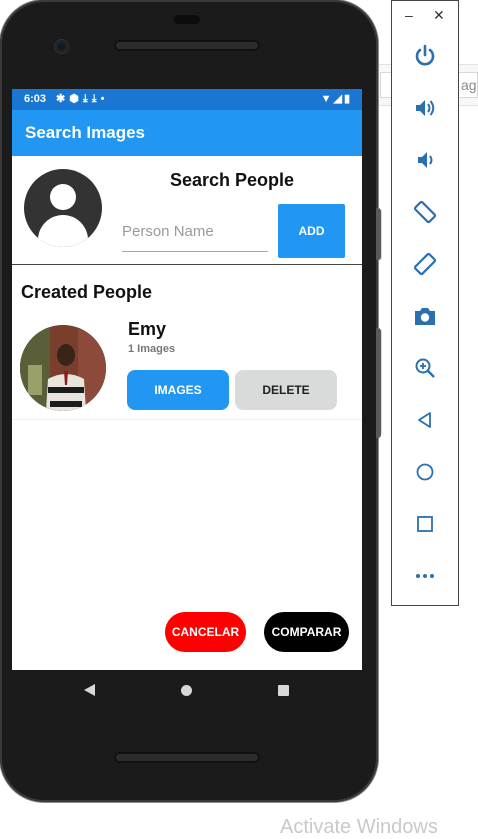  Describe the element at coordinates (425, 212) in the screenshot. I see `rotate-left-icon` at that location.